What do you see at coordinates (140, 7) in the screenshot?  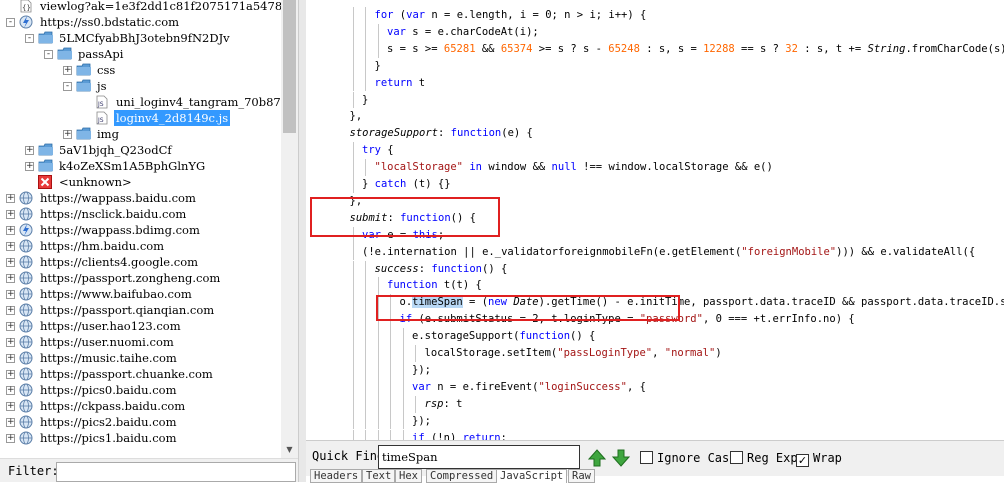 I see `tree-node: {}viewlog?ak=1e3f2dd1c81f2075171a547893` at bounding box center [140, 7].